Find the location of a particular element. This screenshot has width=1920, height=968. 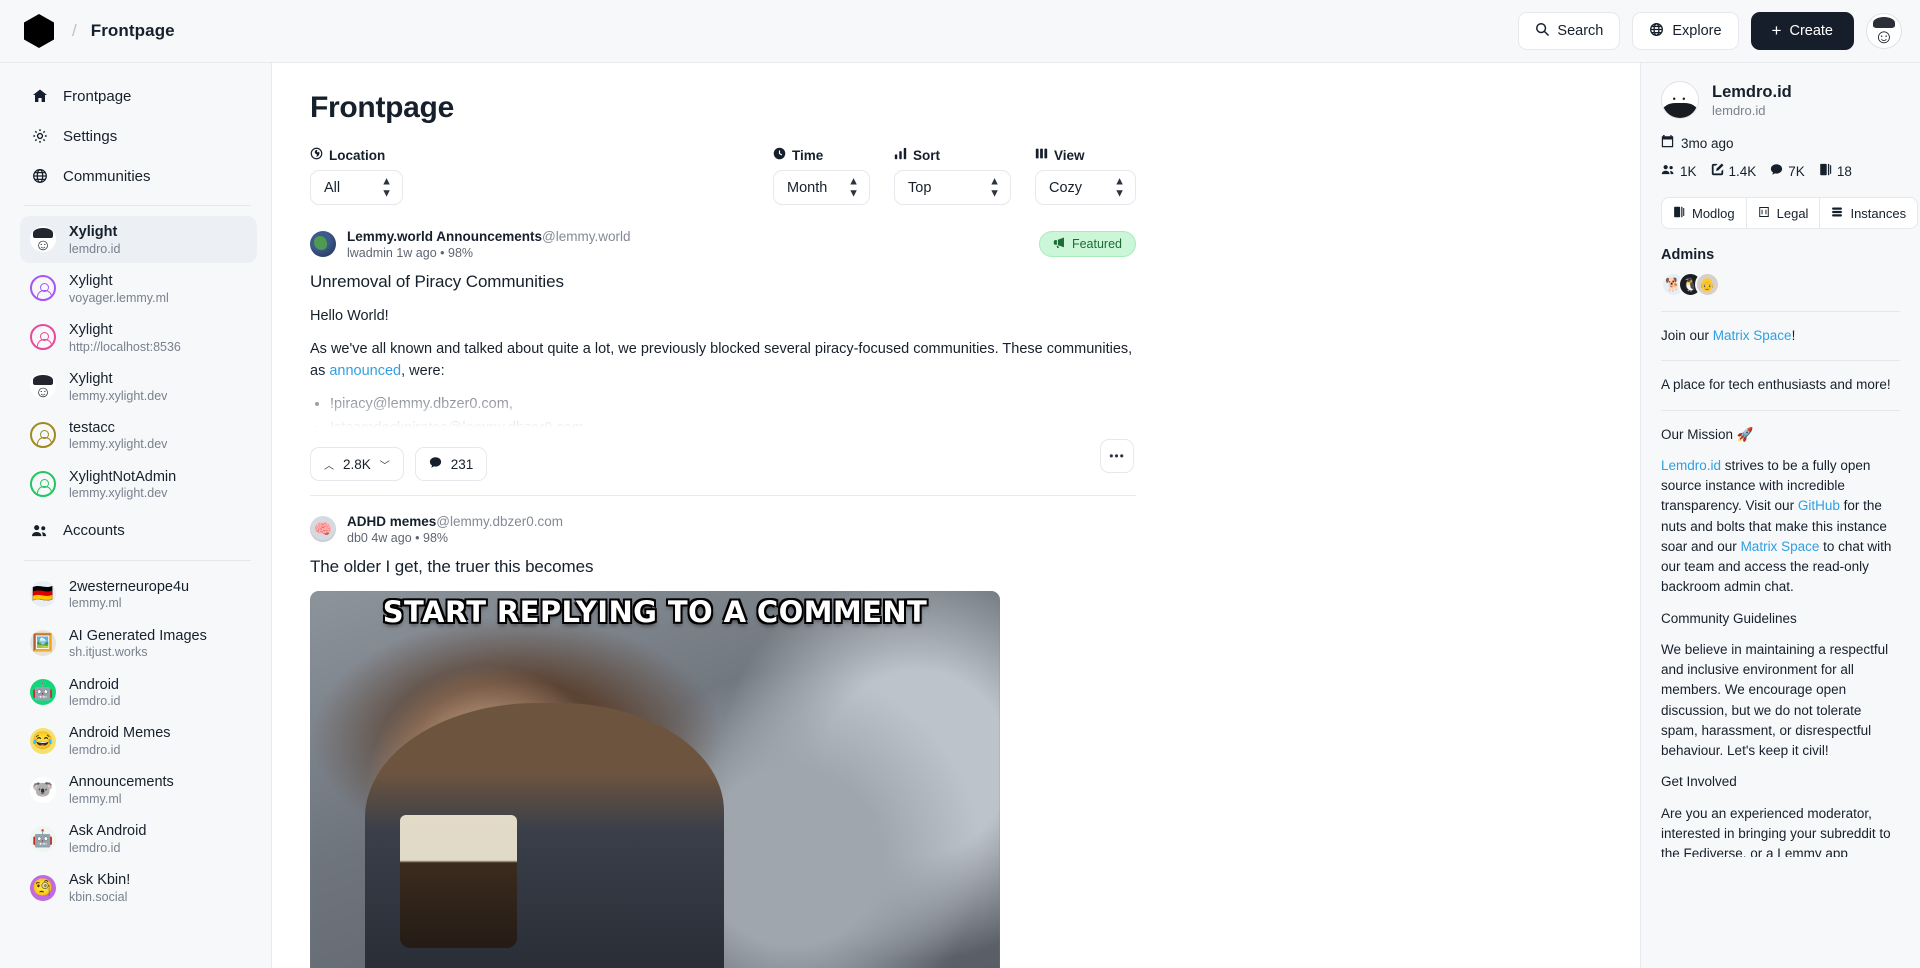

legal-button-label: Legal is located at coordinates (1792, 213).